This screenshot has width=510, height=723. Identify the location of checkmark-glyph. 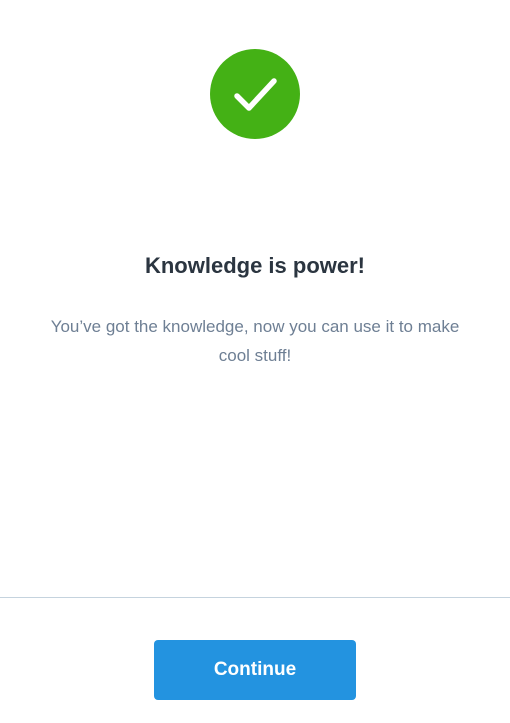
(255, 94).